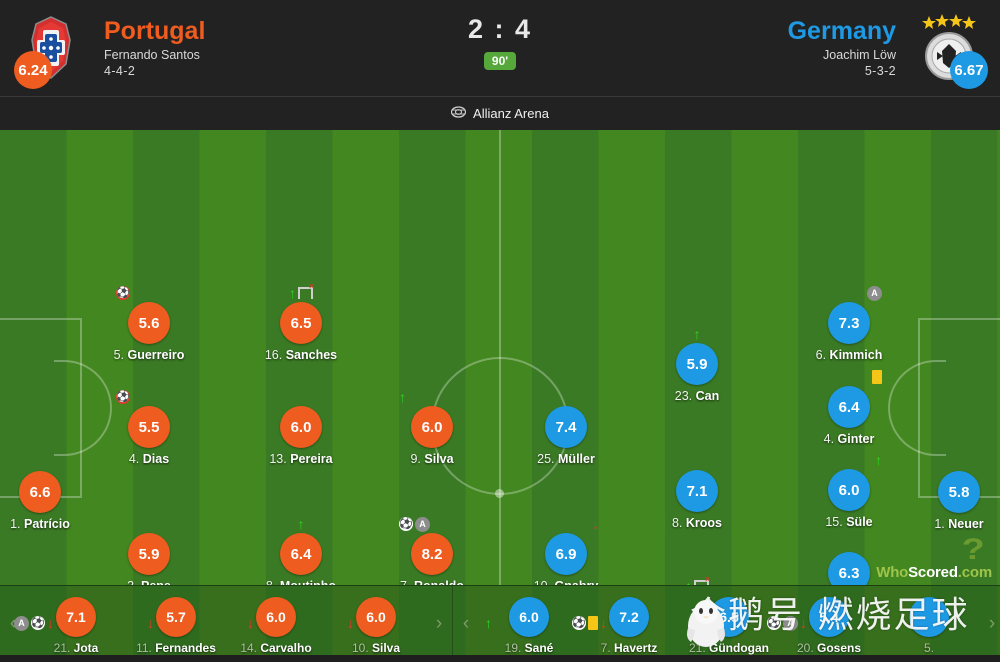  I want to click on player-number: 21., so click(63, 647).